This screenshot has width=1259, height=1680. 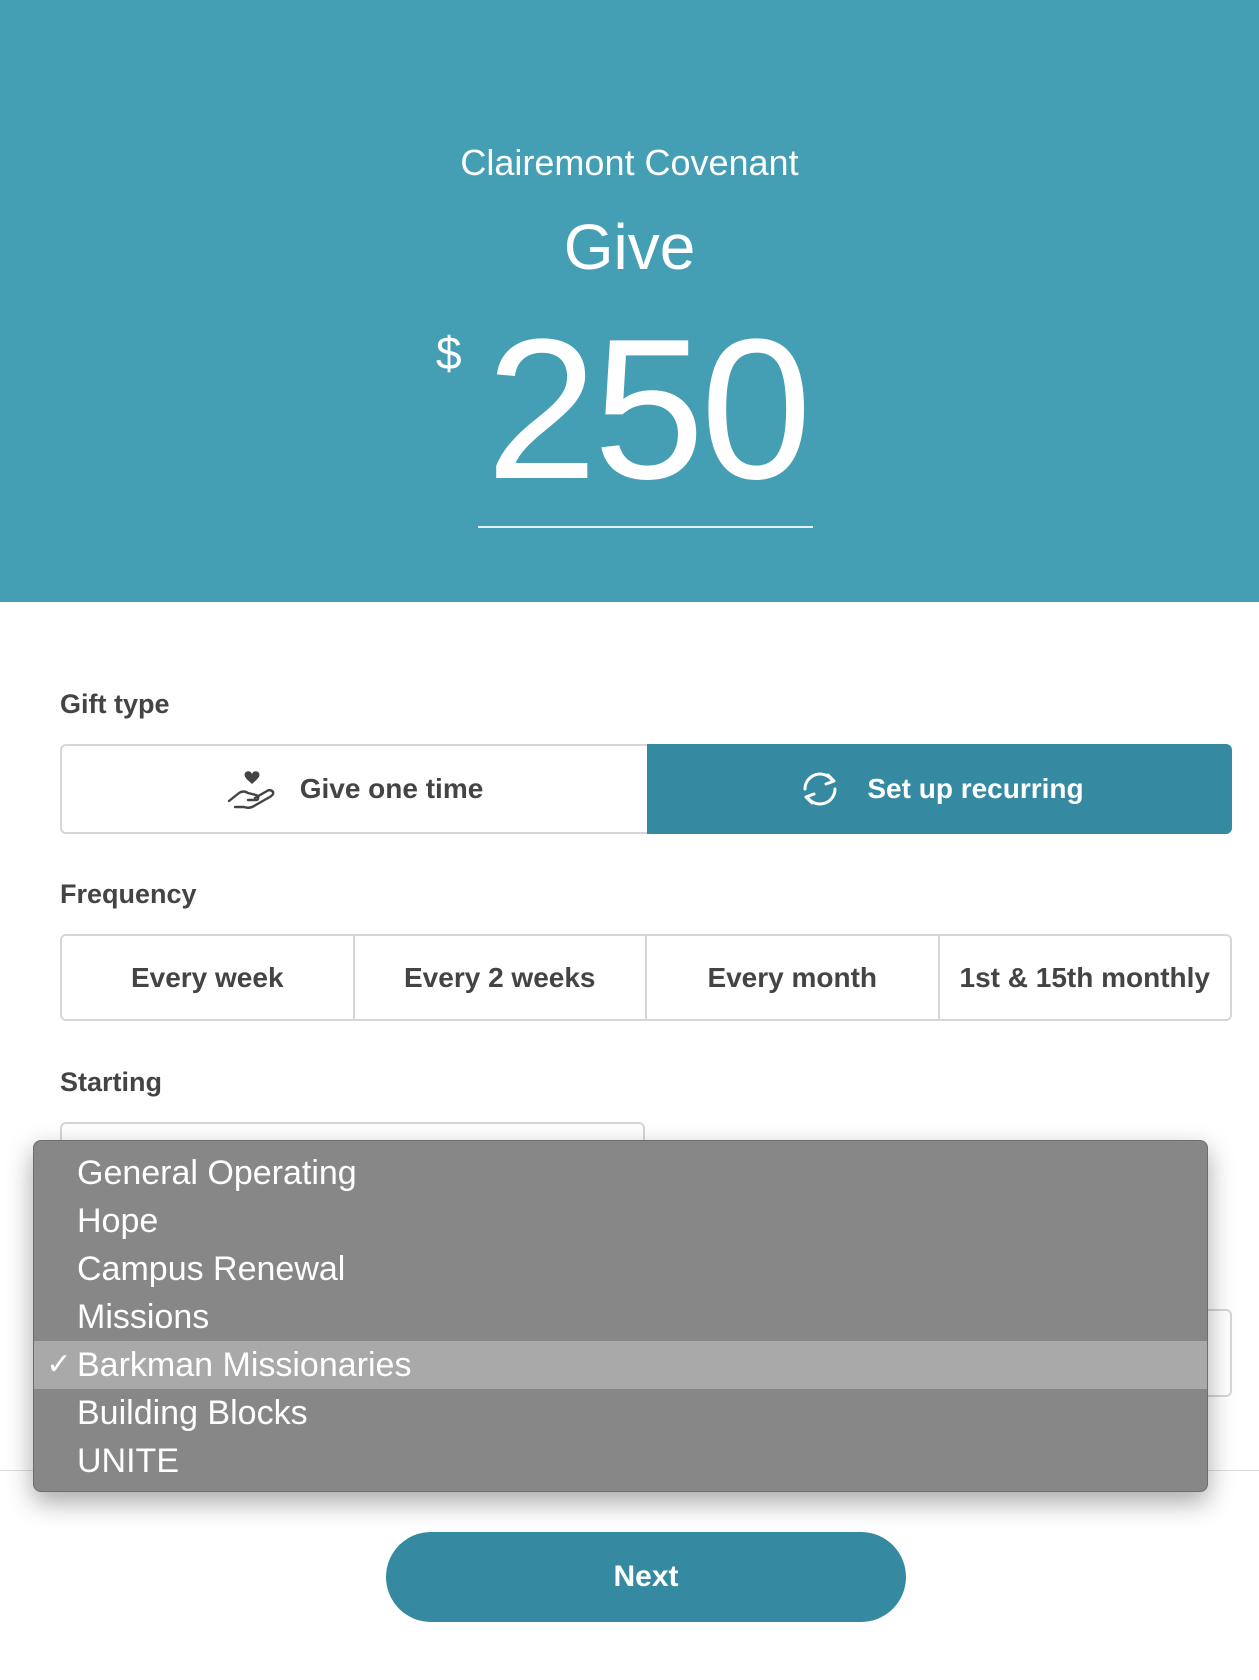 What do you see at coordinates (629, 247) in the screenshot?
I see `page-title: Give` at bounding box center [629, 247].